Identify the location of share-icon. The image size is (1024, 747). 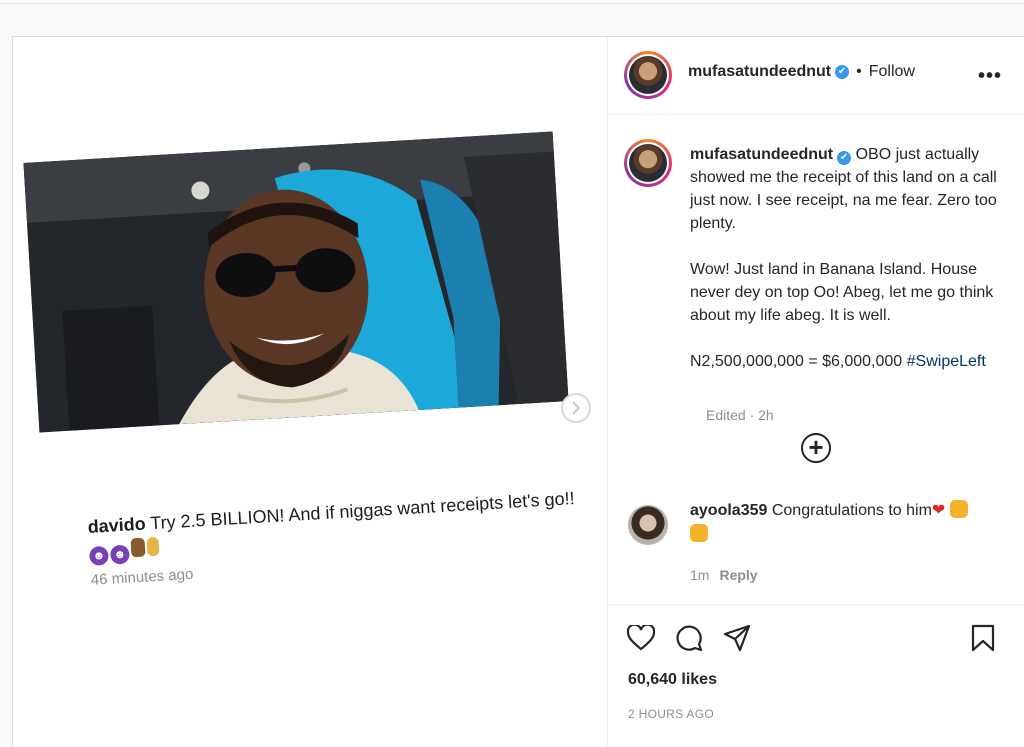
(737, 638).